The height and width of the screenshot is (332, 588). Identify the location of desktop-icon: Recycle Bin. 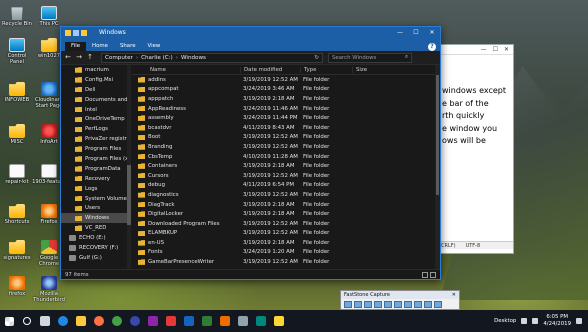
(17, 16).